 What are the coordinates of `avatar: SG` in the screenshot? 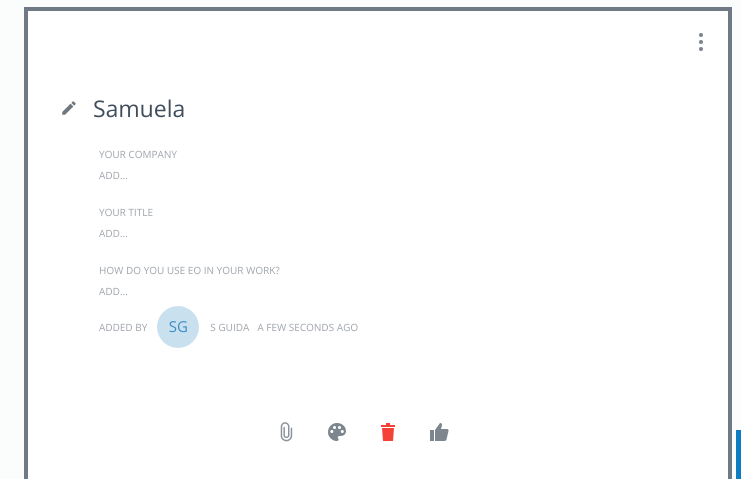 It's located at (178, 327).